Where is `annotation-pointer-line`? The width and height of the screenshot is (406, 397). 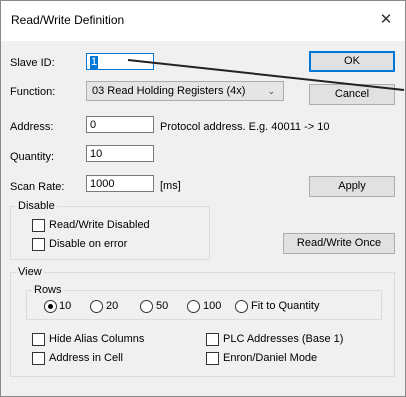
annotation-pointer-line is located at coordinates (266, 75).